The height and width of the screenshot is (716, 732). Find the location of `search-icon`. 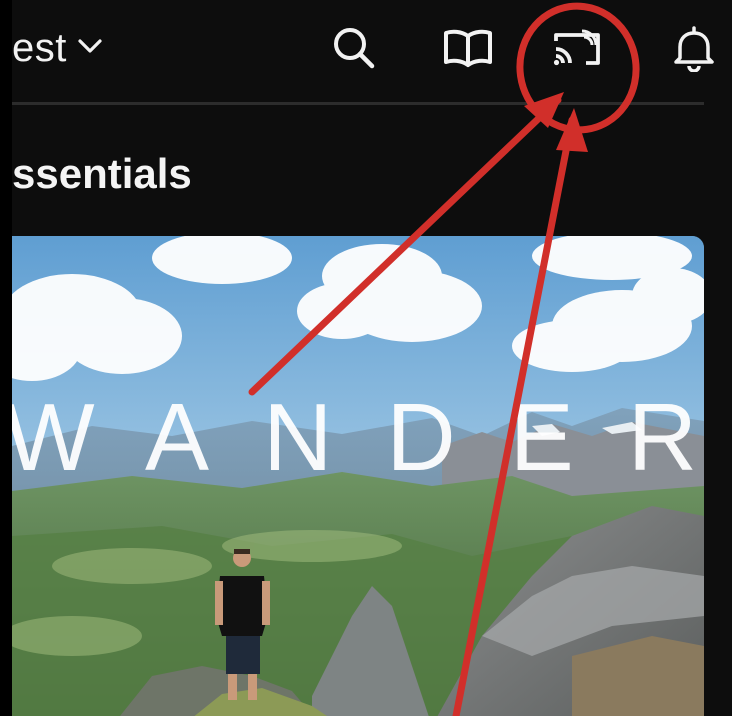

search-icon is located at coordinates (354, 50).